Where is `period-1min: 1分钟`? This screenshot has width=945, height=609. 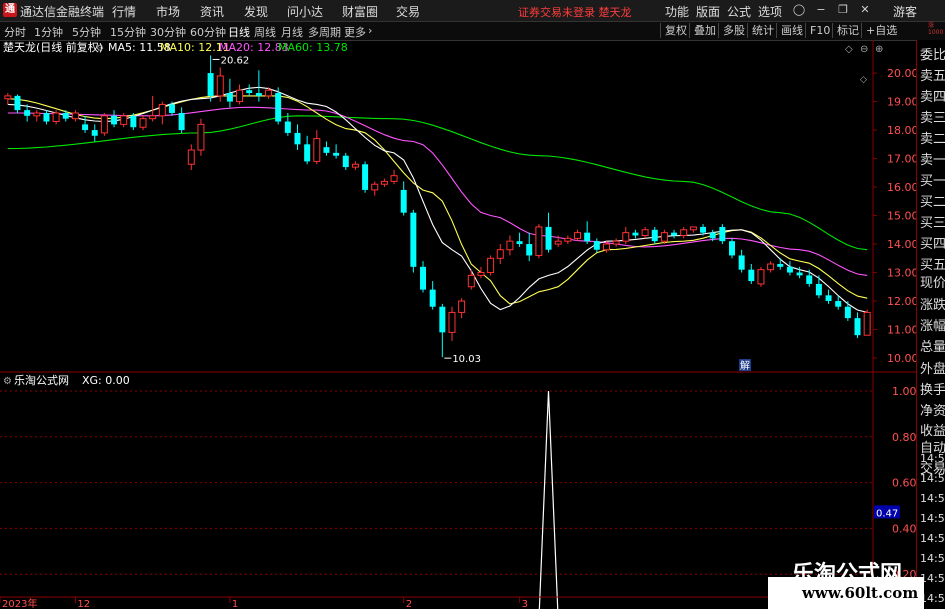
period-1min: 1分钟 is located at coordinates (48, 32).